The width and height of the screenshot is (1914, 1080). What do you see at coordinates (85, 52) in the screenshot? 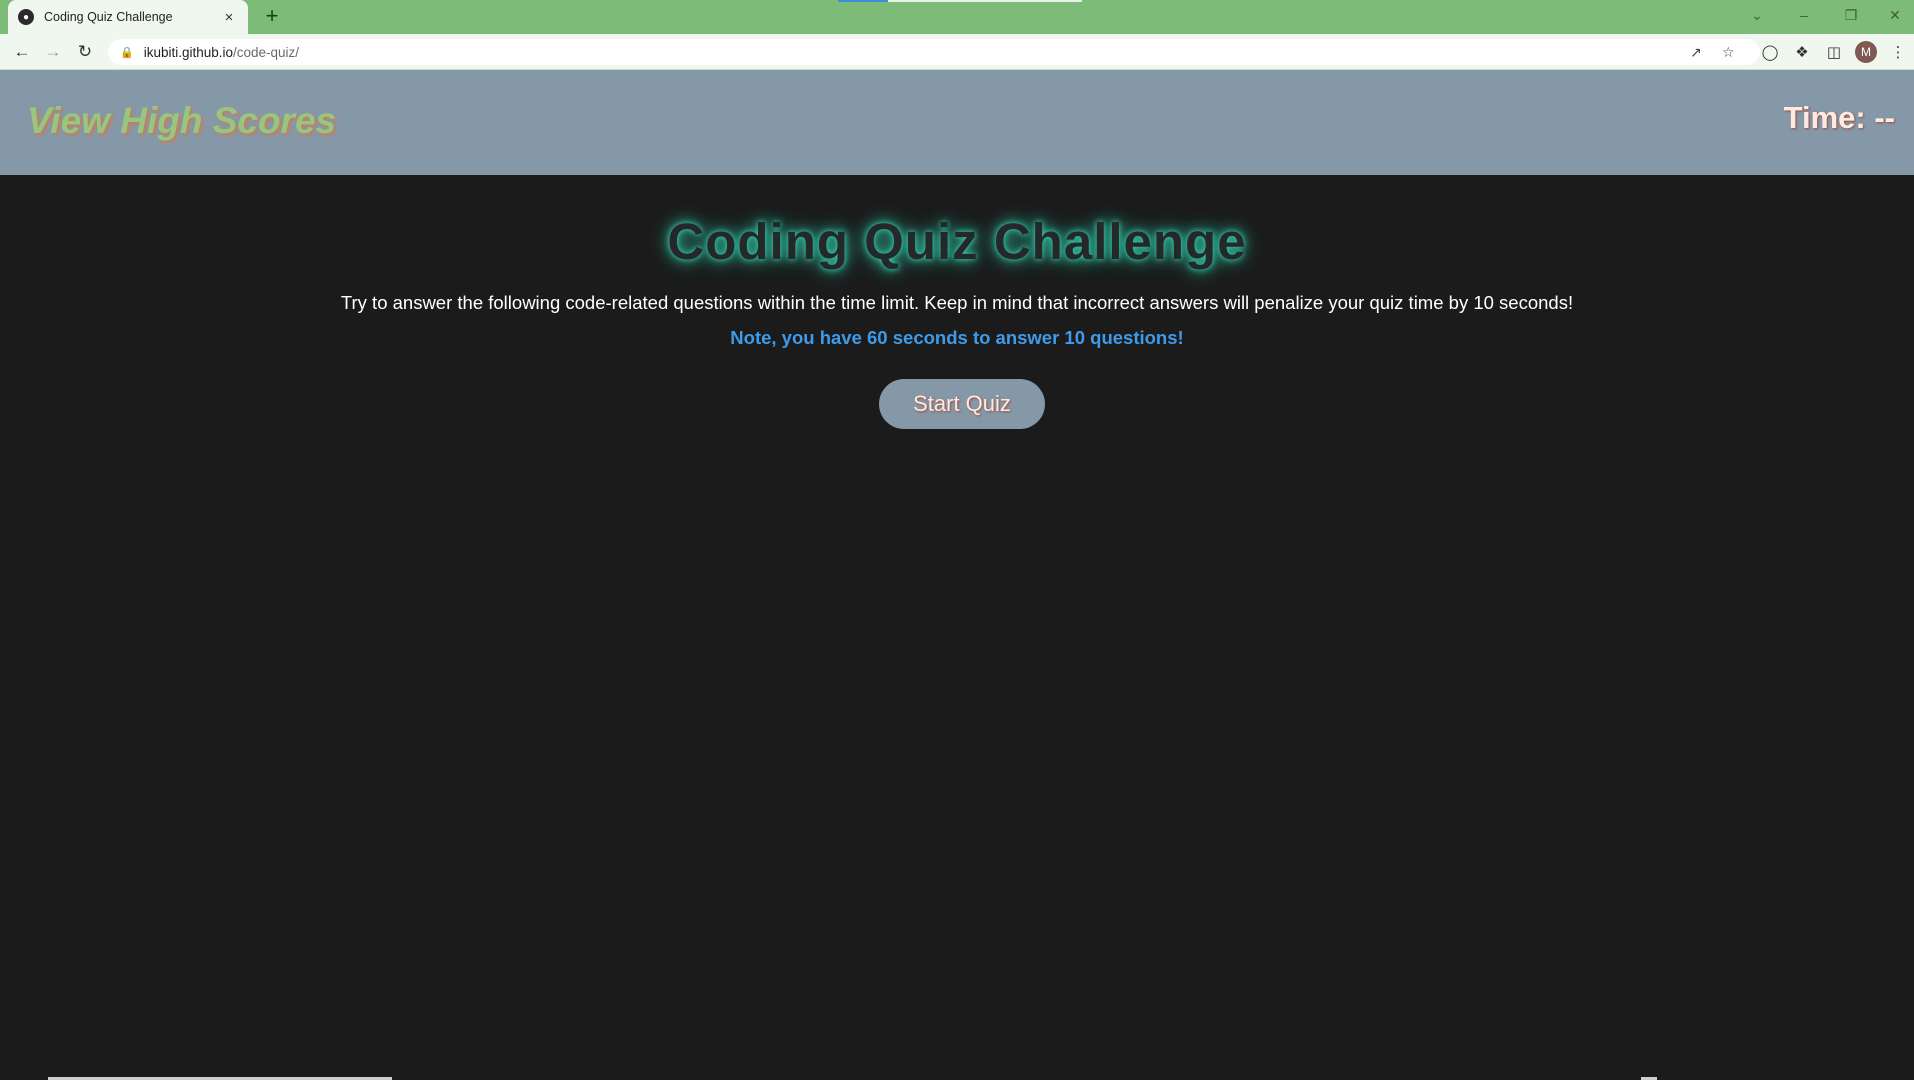
I see `reload-icon: ↻` at bounding box center [85, 52].